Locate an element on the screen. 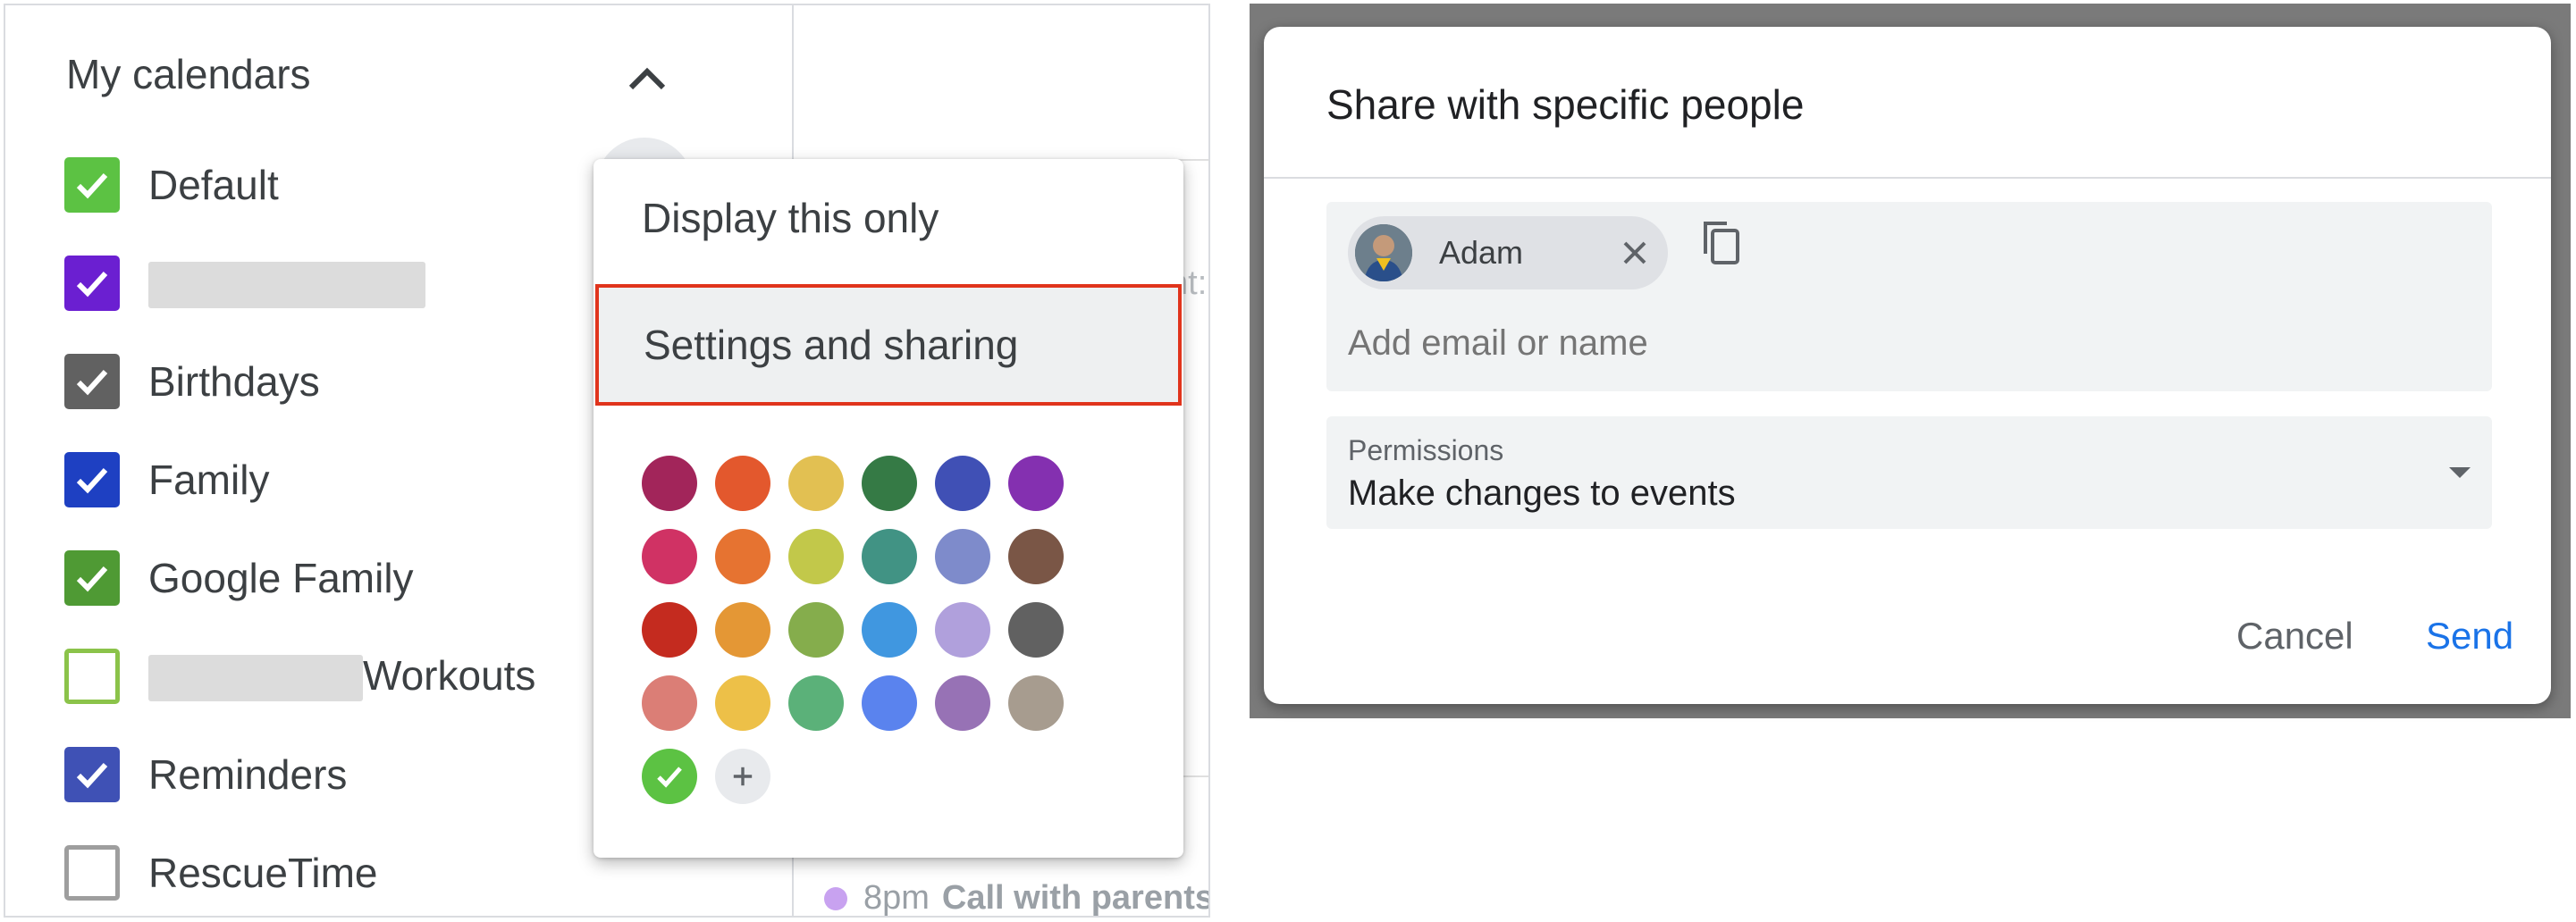 Image resolution: width=2576 pixels, height=922 pixels. calendar-item is located at coordinates (245, 283).